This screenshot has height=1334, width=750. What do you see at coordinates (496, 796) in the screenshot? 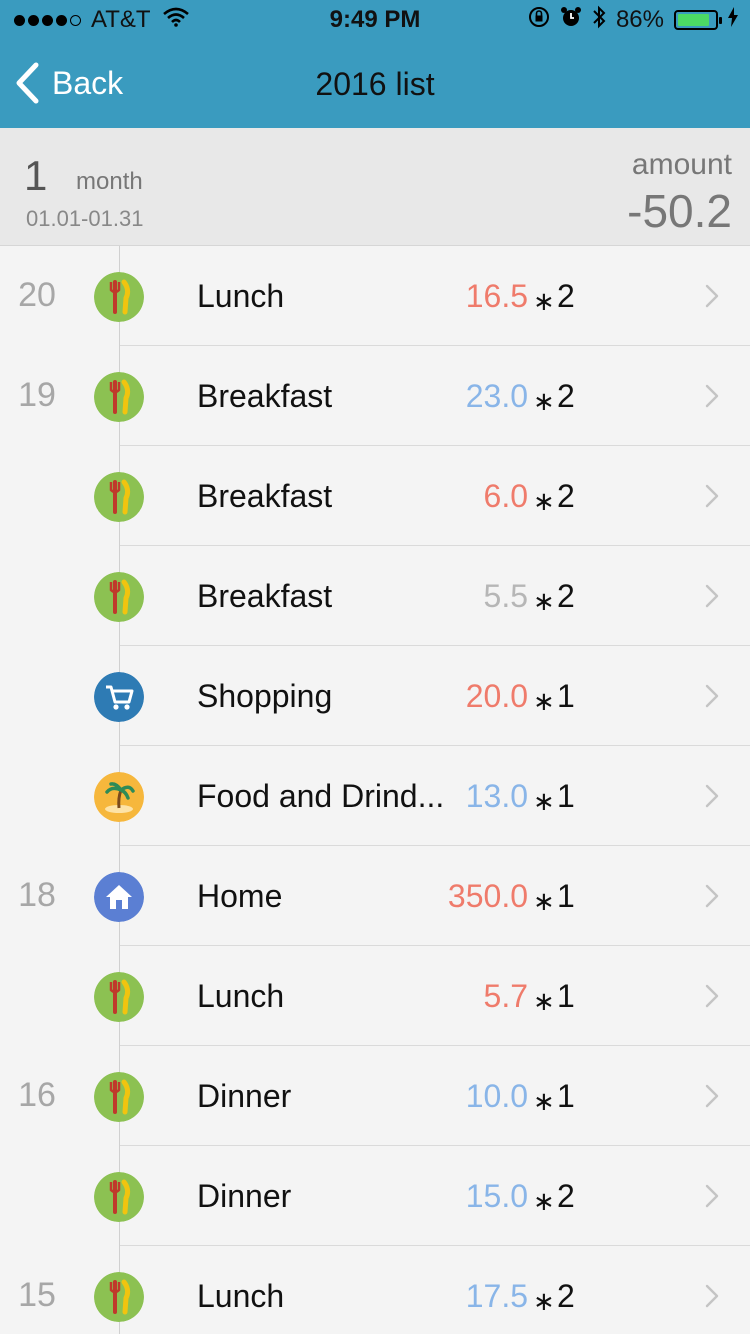
I see `entry-price: 13.0` at bounding box center [496, 796].